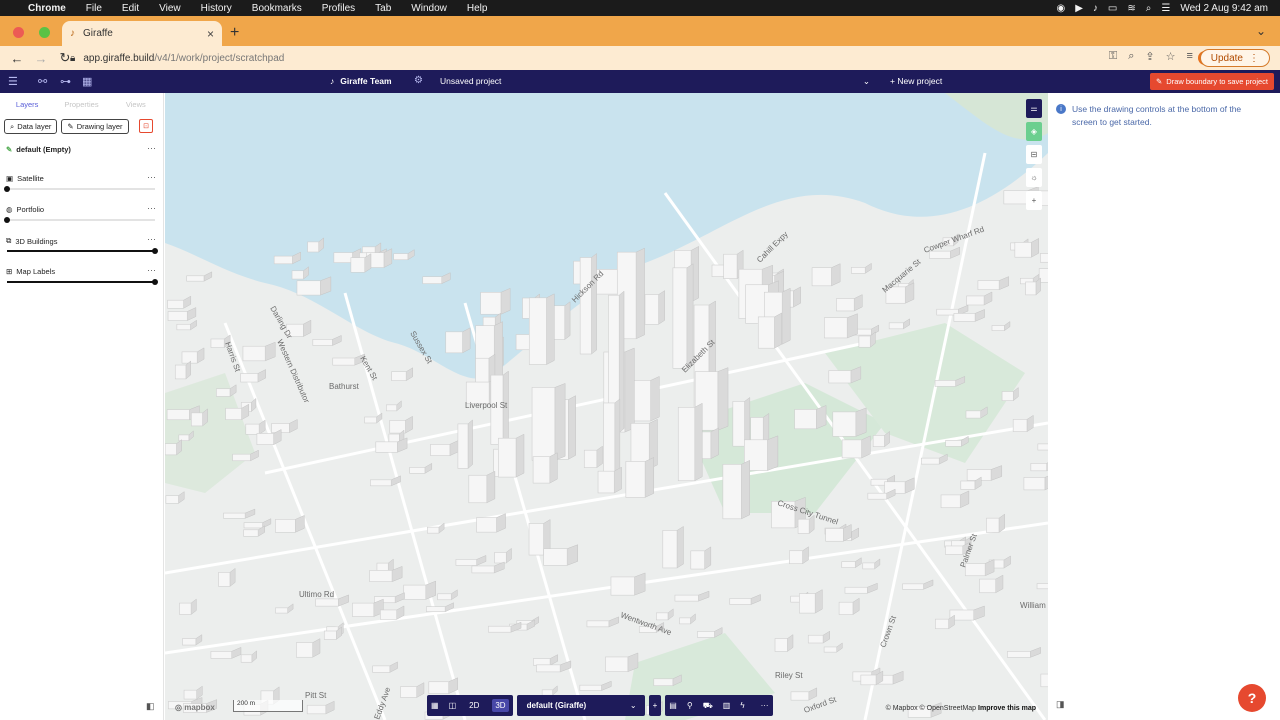 This screenshot has width=1280, height=720. What do you see at coordinates (1034, 154) in the screenshot?
I see `ruler-icon: ⊟` at bounding box center [1034, 154].